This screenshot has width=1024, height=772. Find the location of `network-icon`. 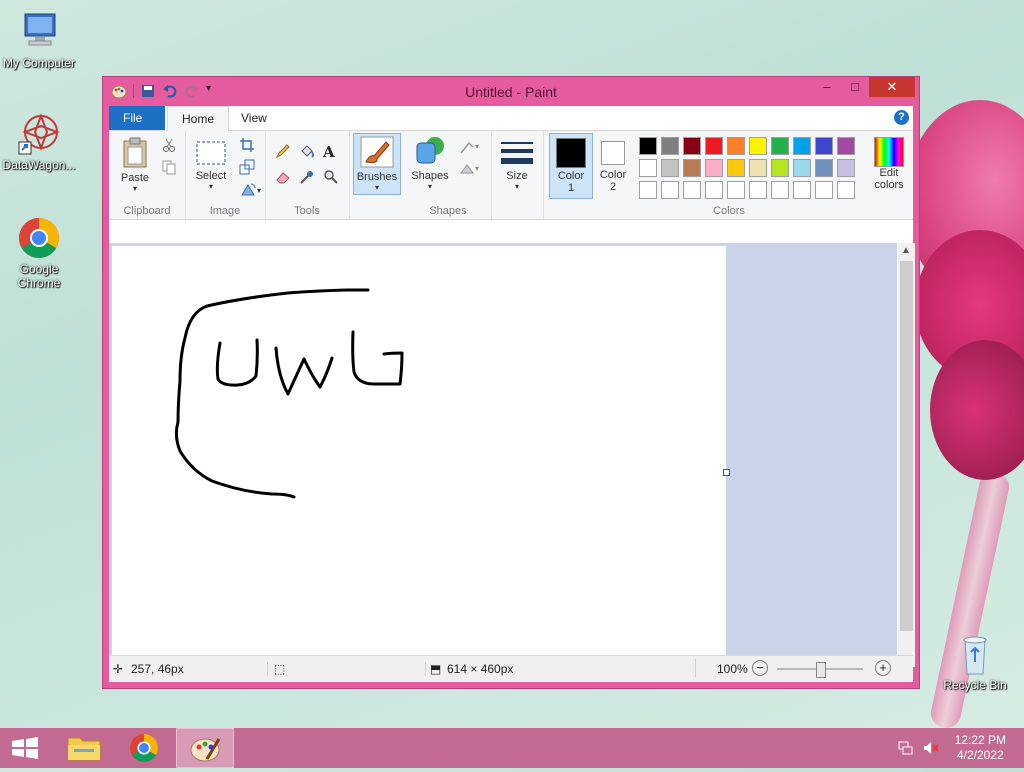

network-icon is located at coordinates (906, 749).